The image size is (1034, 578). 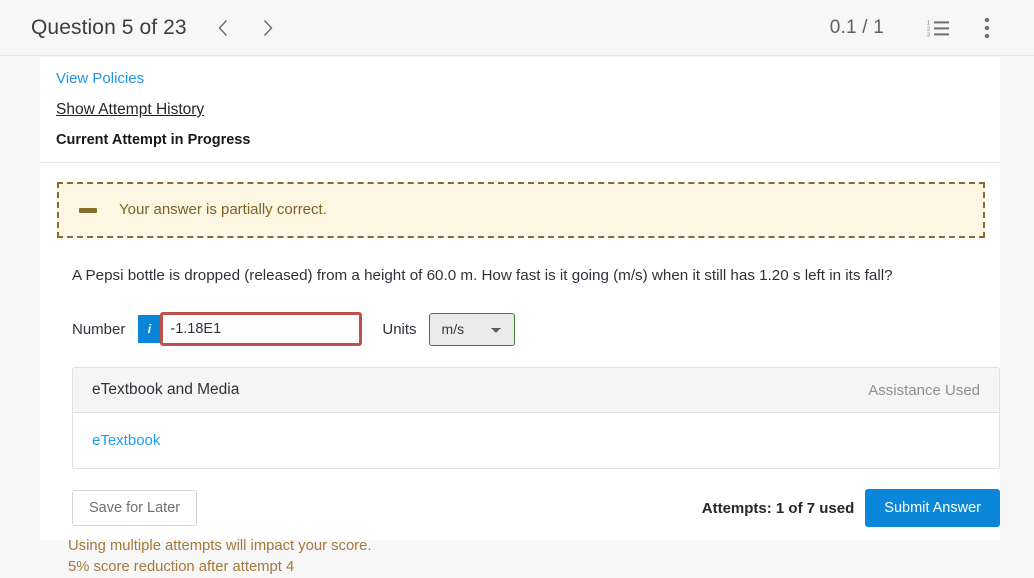 I want to click on panel-body: eTextbook, so click(x=536, y=440).